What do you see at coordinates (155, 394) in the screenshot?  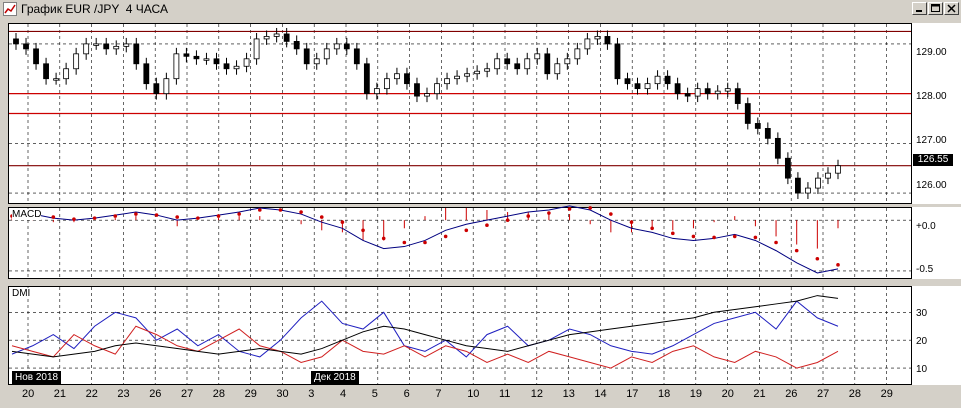 I see `x-tick-label: 26` at bounding box center [155, 394].